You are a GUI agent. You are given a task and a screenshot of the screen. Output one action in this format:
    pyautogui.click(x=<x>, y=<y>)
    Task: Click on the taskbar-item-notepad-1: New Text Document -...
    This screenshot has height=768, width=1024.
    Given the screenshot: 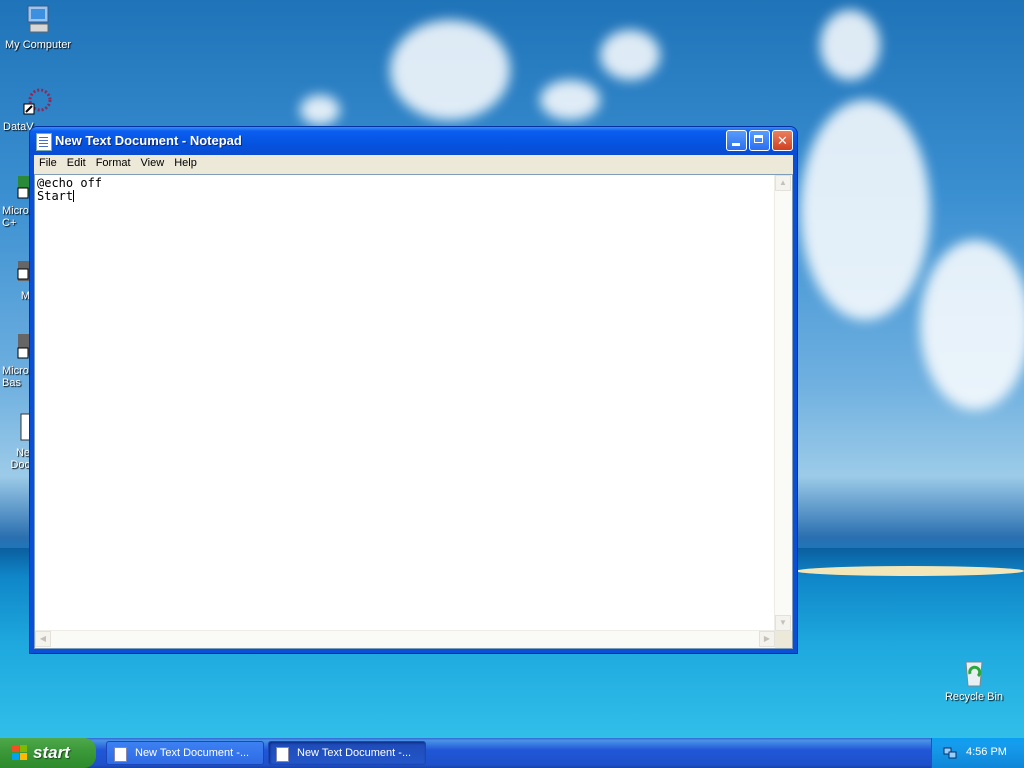 What is the action you would take?
    pyautogui.click(x=185, y=753)
    